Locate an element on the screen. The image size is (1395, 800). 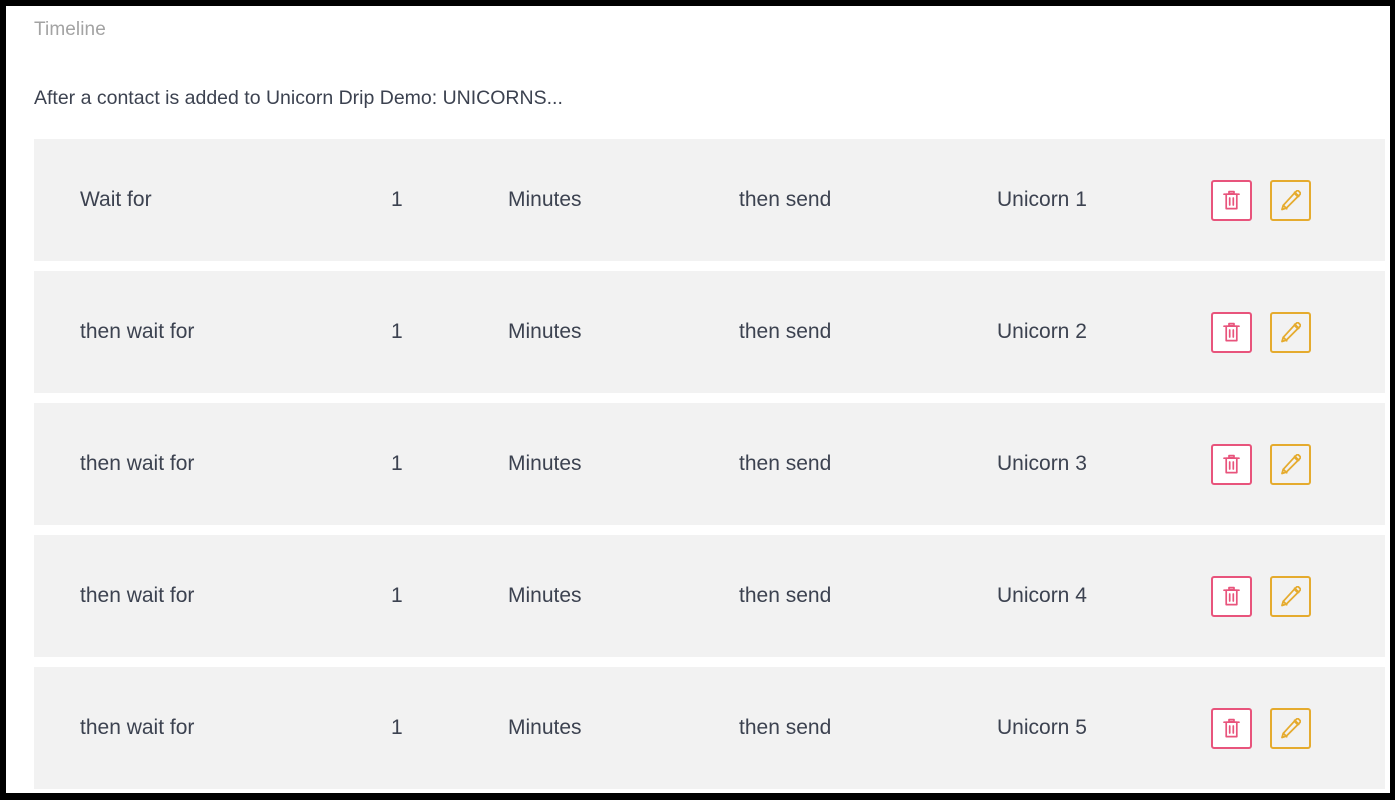
table-row: Wait for 1 Minutes then send Unicorn 1 is located at coordinates (709, 200).